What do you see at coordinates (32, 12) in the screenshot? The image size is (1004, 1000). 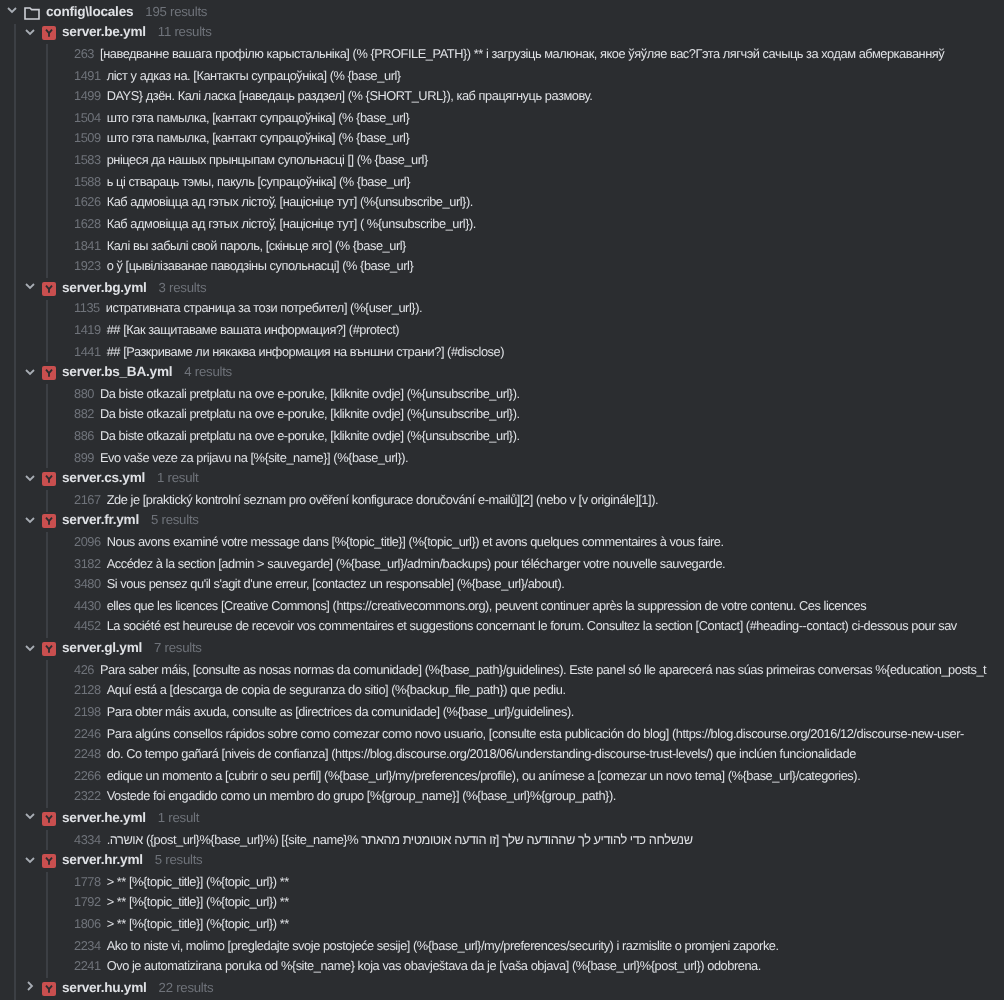 I see `folder-icon` at bounding box center [32, 12].